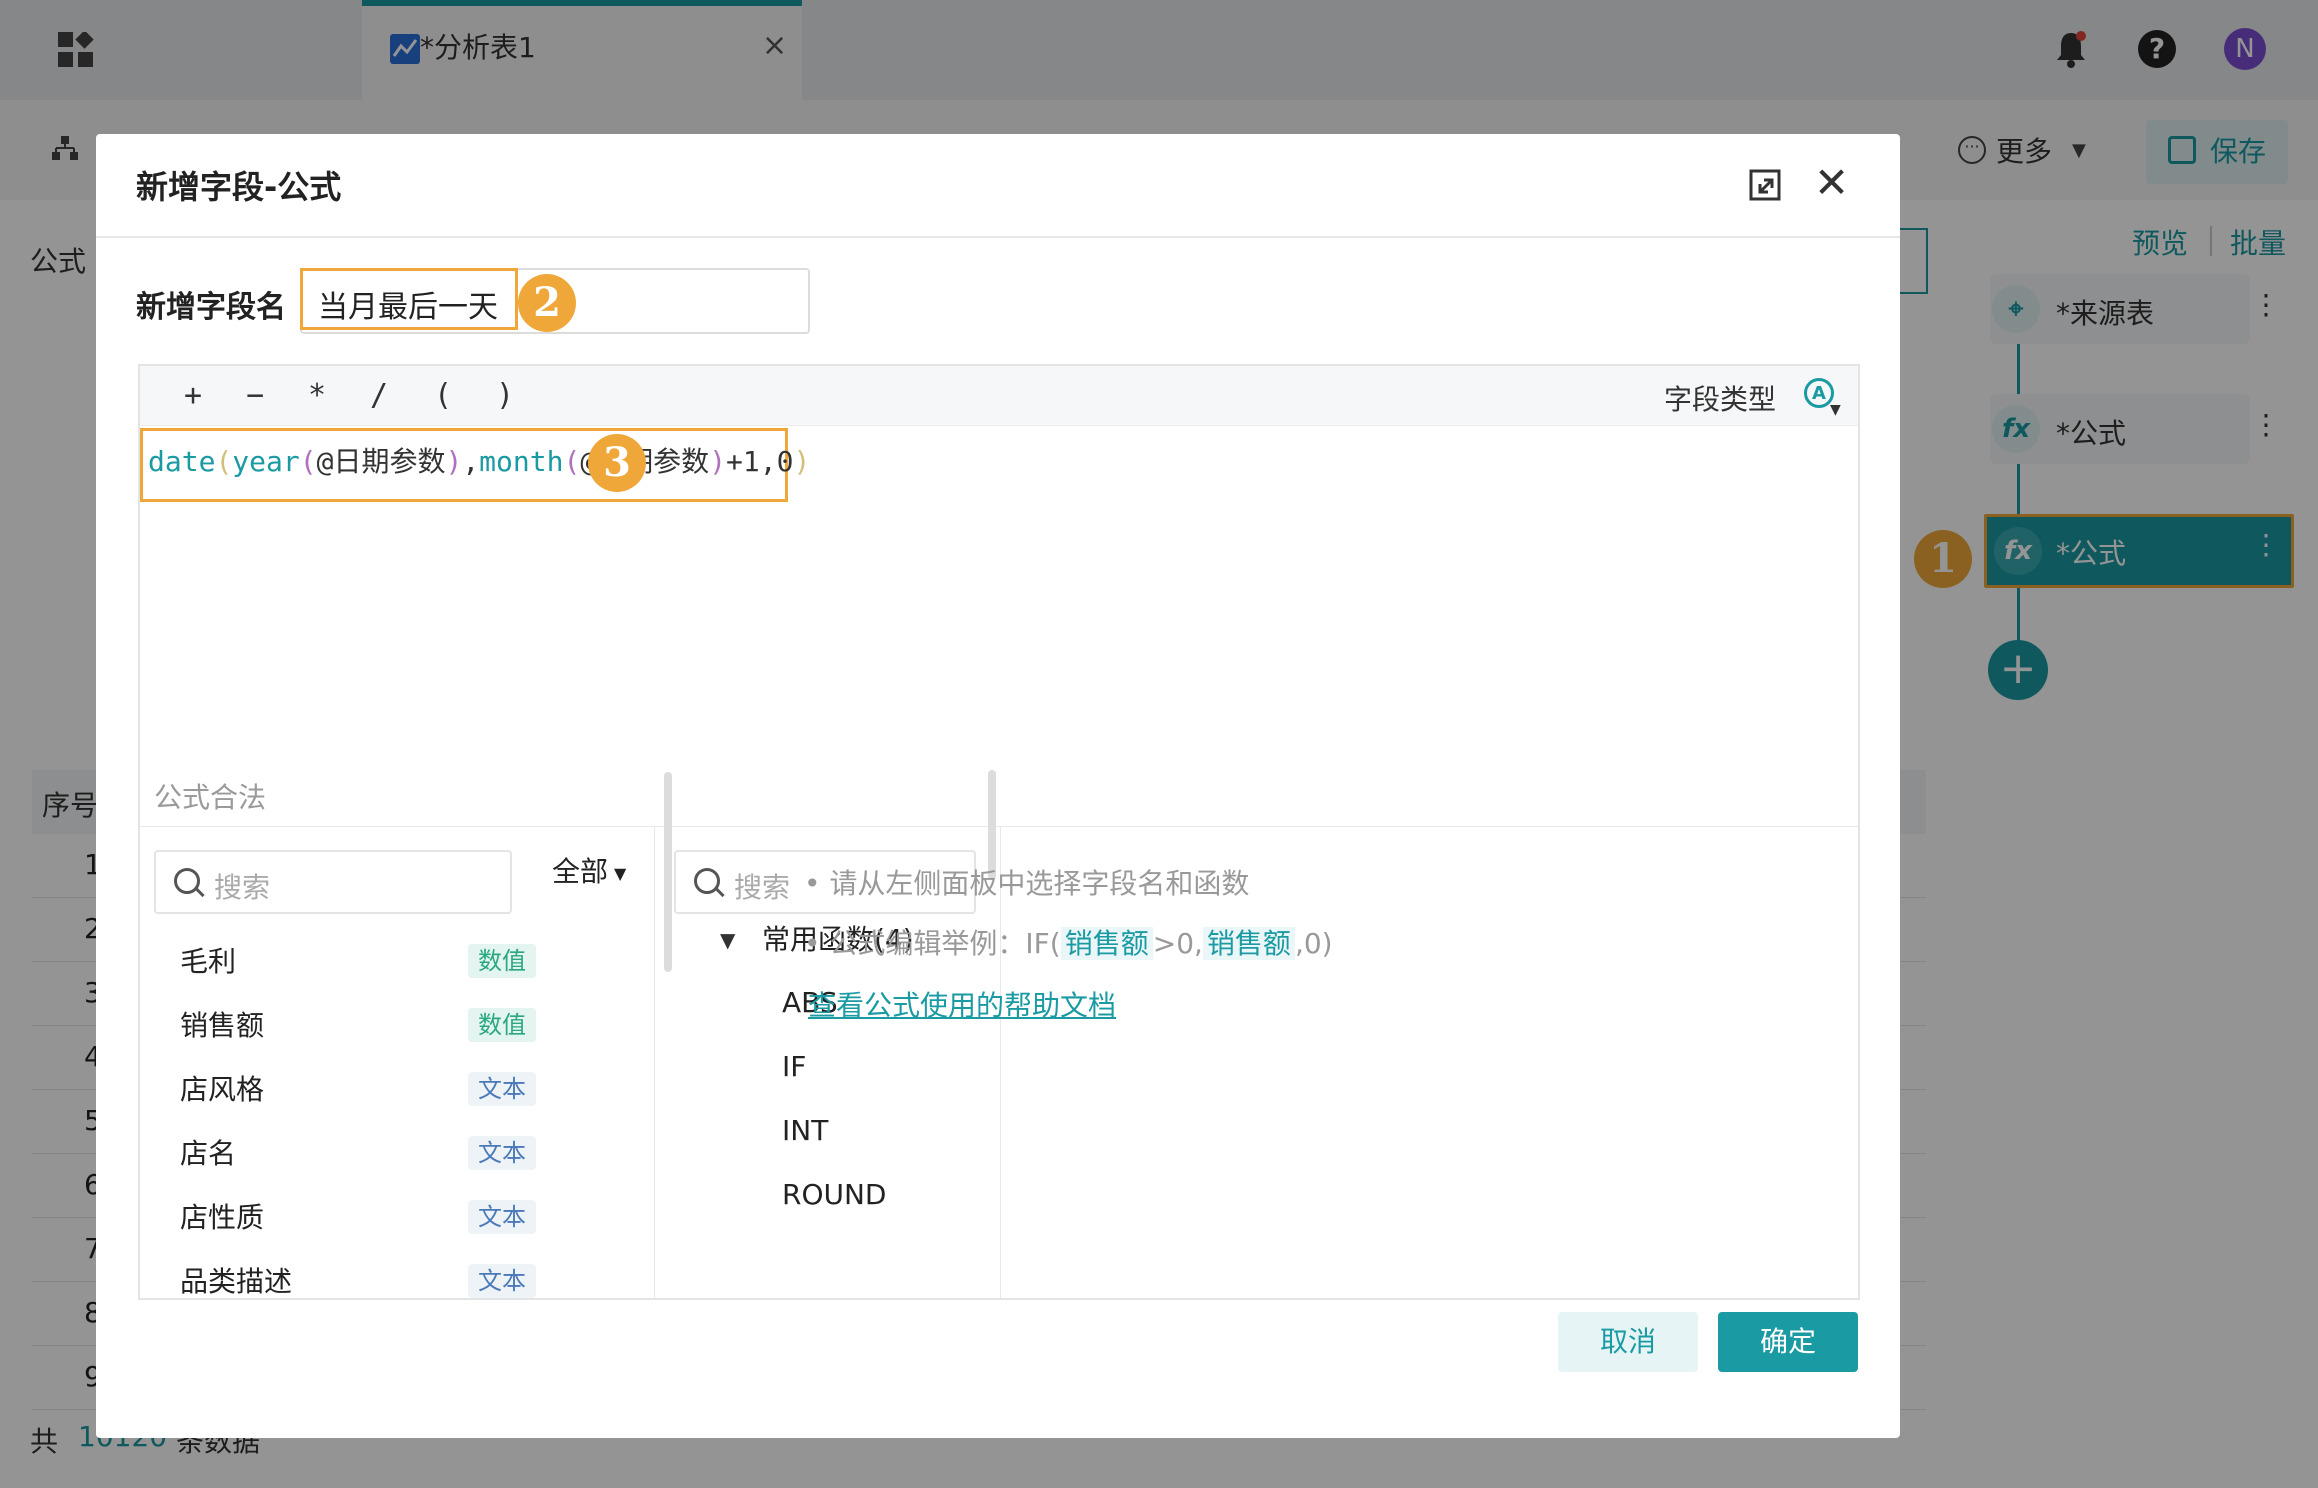 Image resolution: width=2318 pixels, height=1488 pixels. I want to click on hint-text: • 公式编辑举例：IF(, so click(932, 943).